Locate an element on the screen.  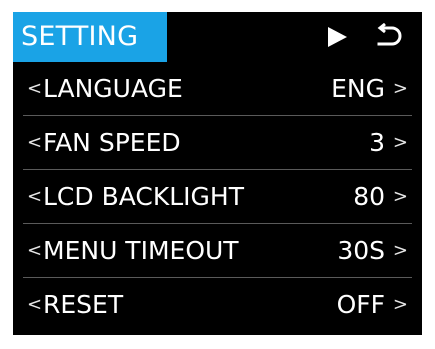
setting-label: MENU TIMEOUT is located at coordinates (141, 250).